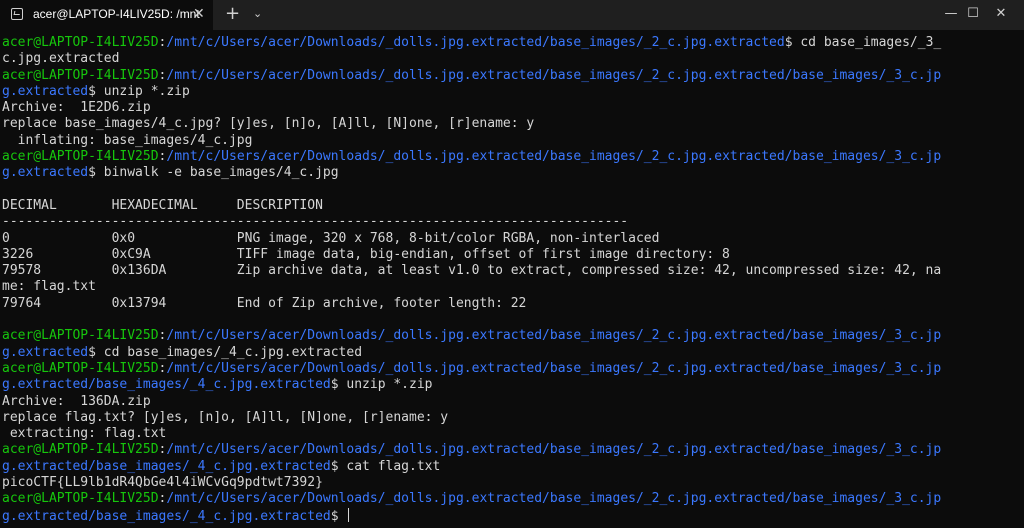  I want to click on terminal-text: $, so click(338, 516).